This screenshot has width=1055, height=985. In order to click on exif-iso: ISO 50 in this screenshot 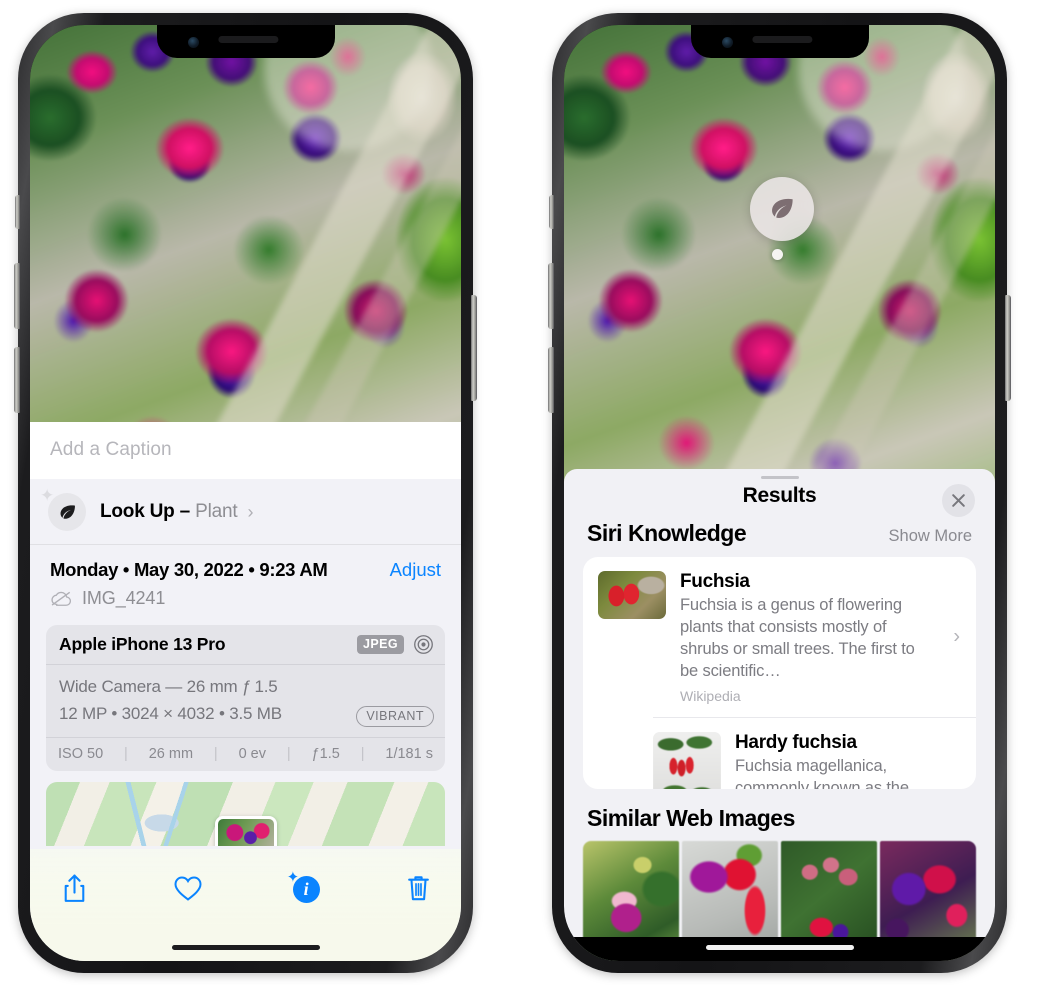, I will do `click(81, 754)`.